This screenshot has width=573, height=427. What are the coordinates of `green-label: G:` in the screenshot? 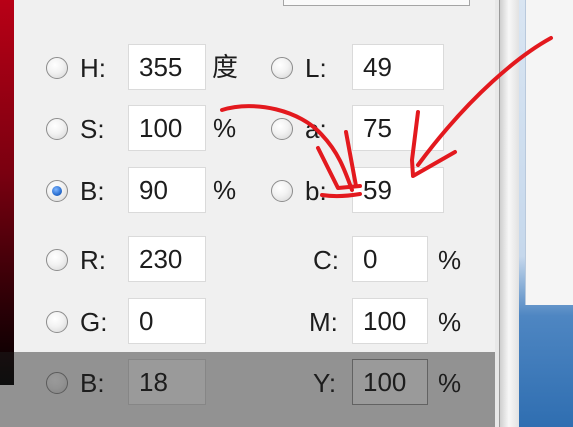 It's located at (94, 322).